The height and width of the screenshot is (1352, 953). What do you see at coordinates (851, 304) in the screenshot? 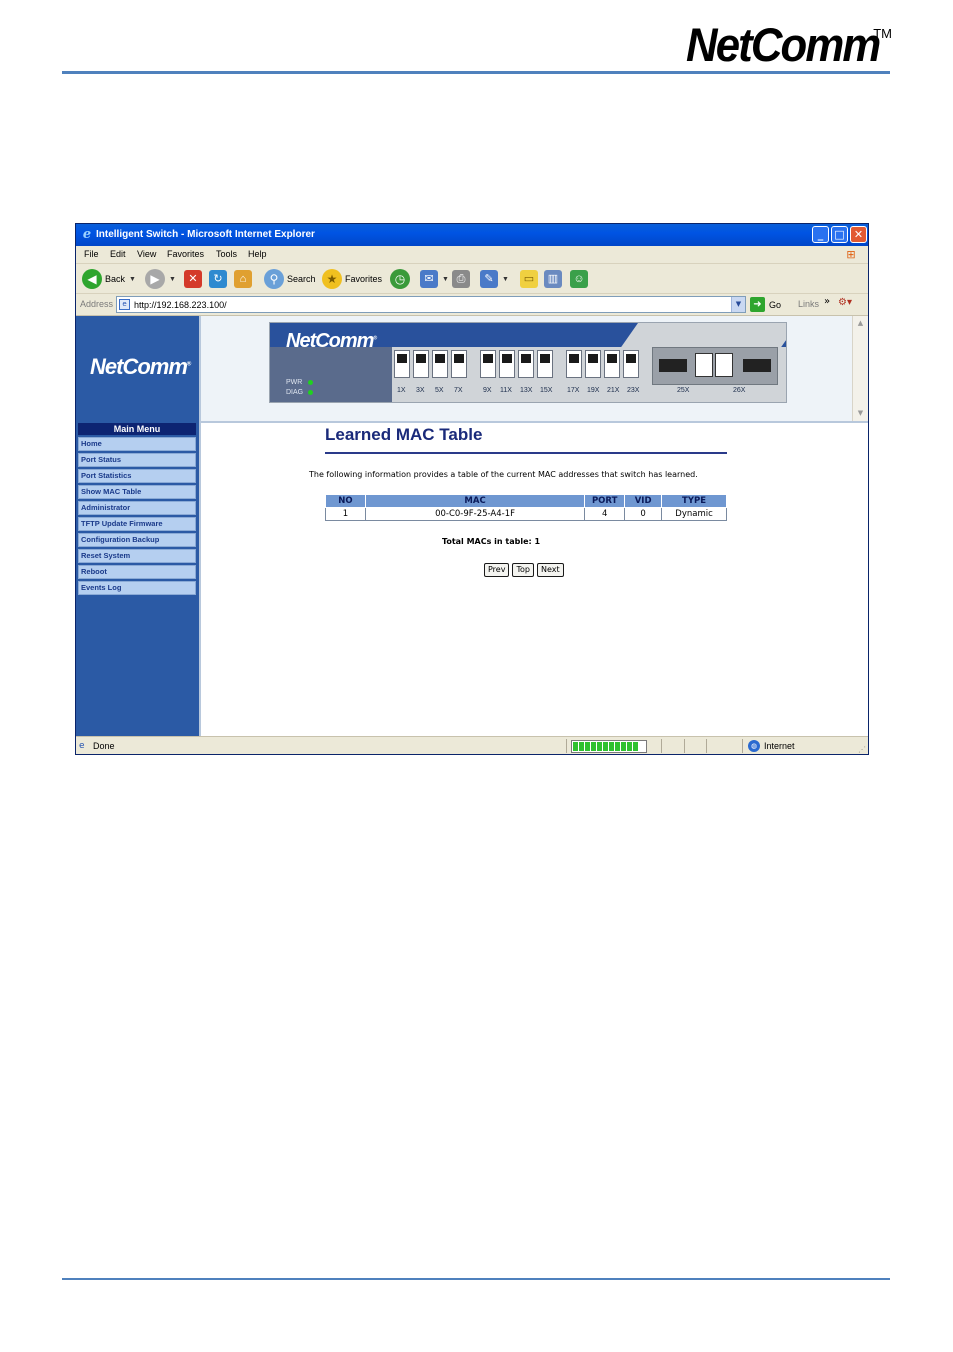
I see `toolbar-addon-icon: ⚙▾` at bounding box center [851, 304].